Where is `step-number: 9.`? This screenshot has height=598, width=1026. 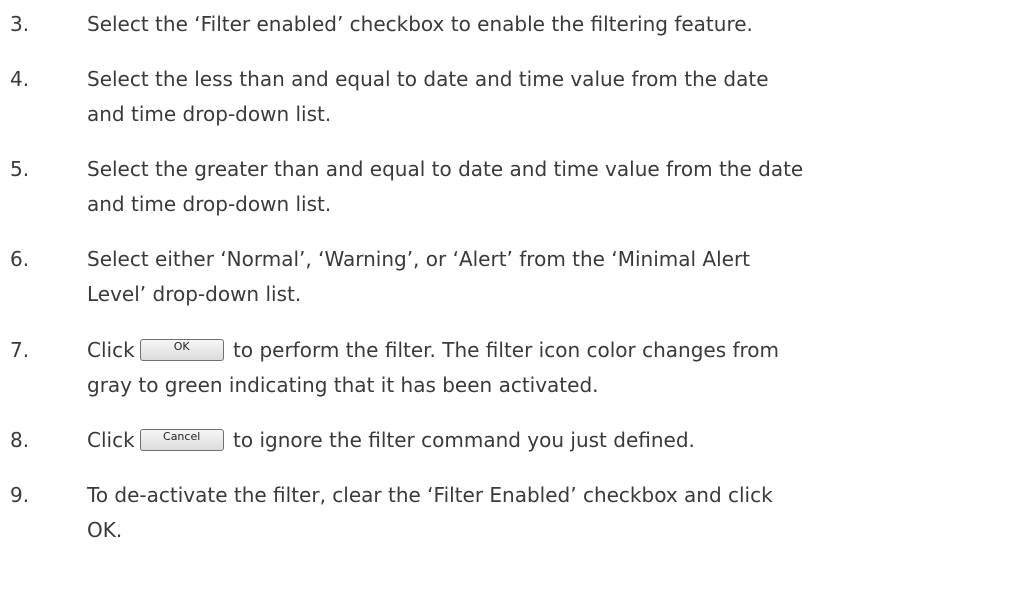 step-number: 9. is located at coordinates (20, 495).